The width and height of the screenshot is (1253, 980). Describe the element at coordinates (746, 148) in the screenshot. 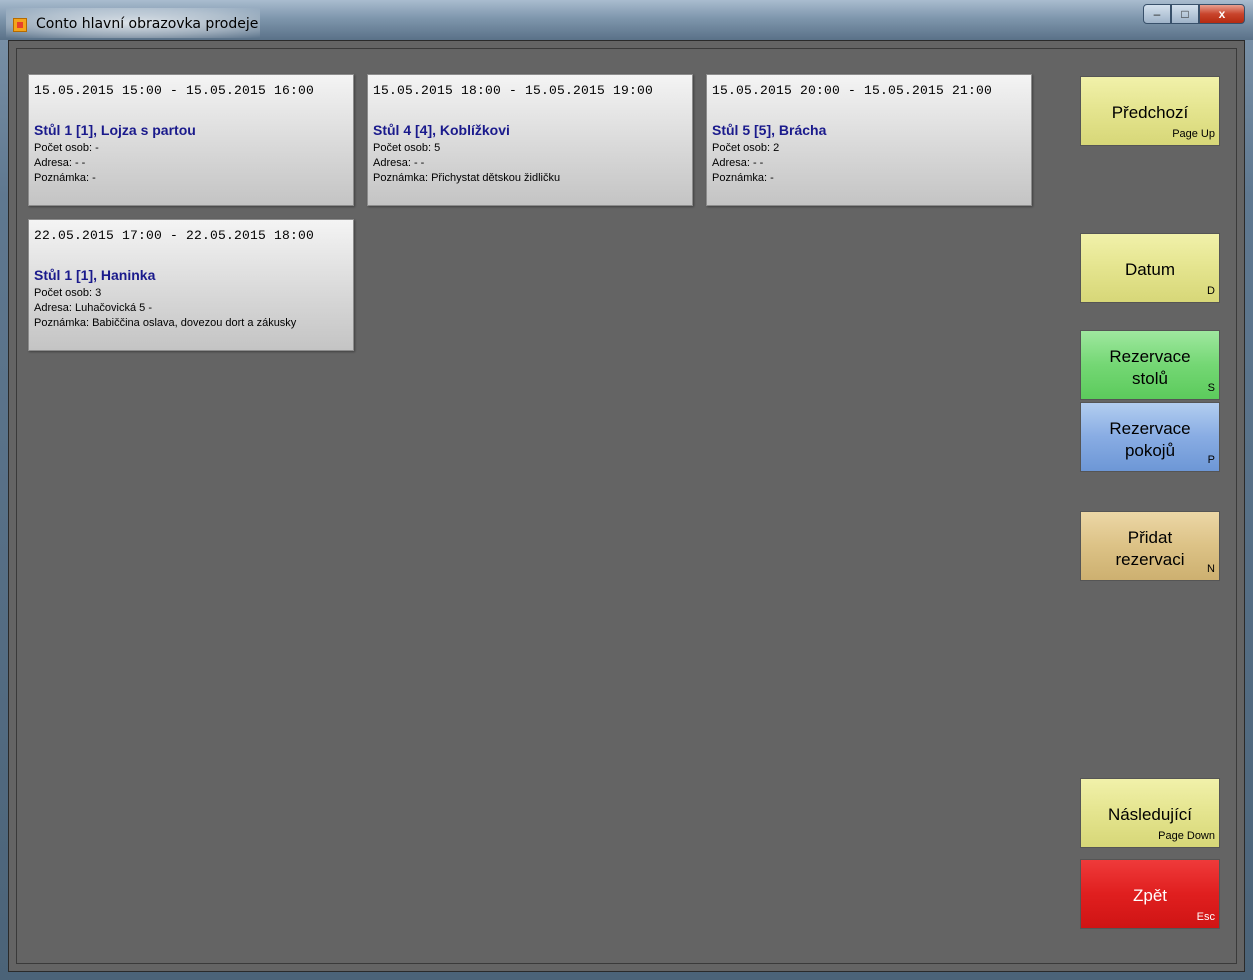

I see `reservation-persons: Počet osob: 2` at that location.